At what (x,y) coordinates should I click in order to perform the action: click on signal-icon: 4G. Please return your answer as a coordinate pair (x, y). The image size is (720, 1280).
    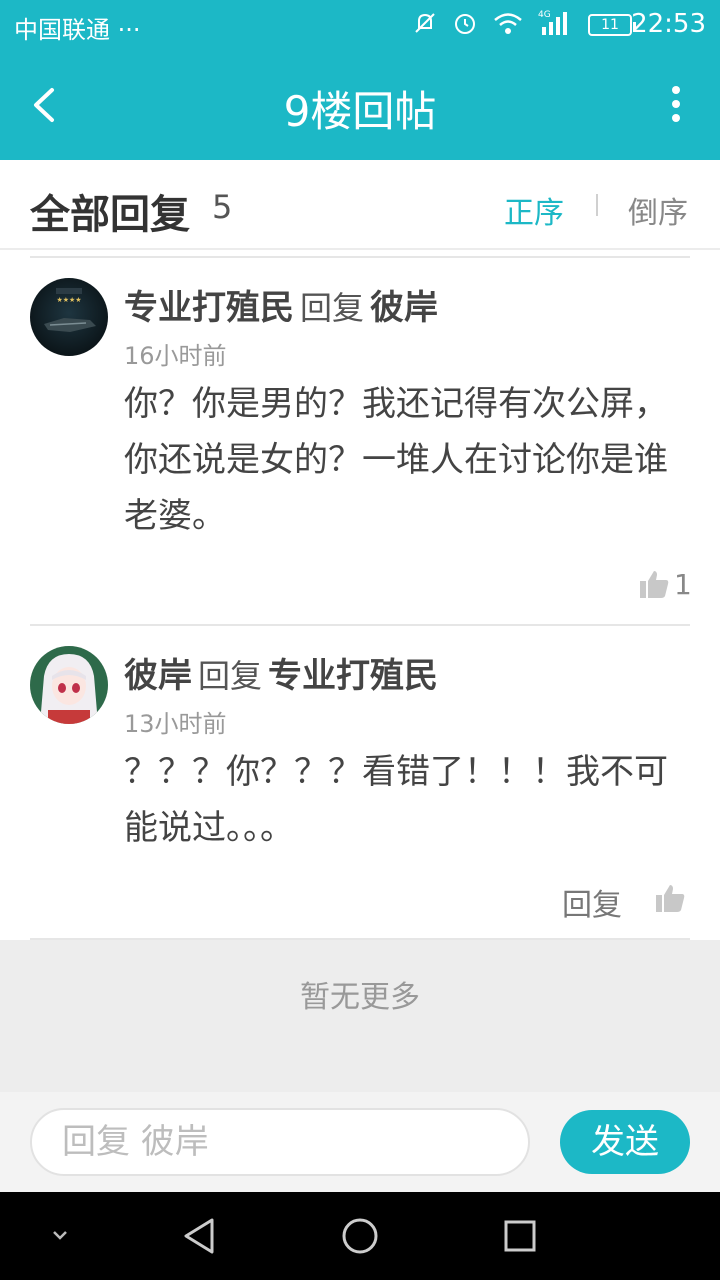
    Looking at the image, I should click on (552, 22).